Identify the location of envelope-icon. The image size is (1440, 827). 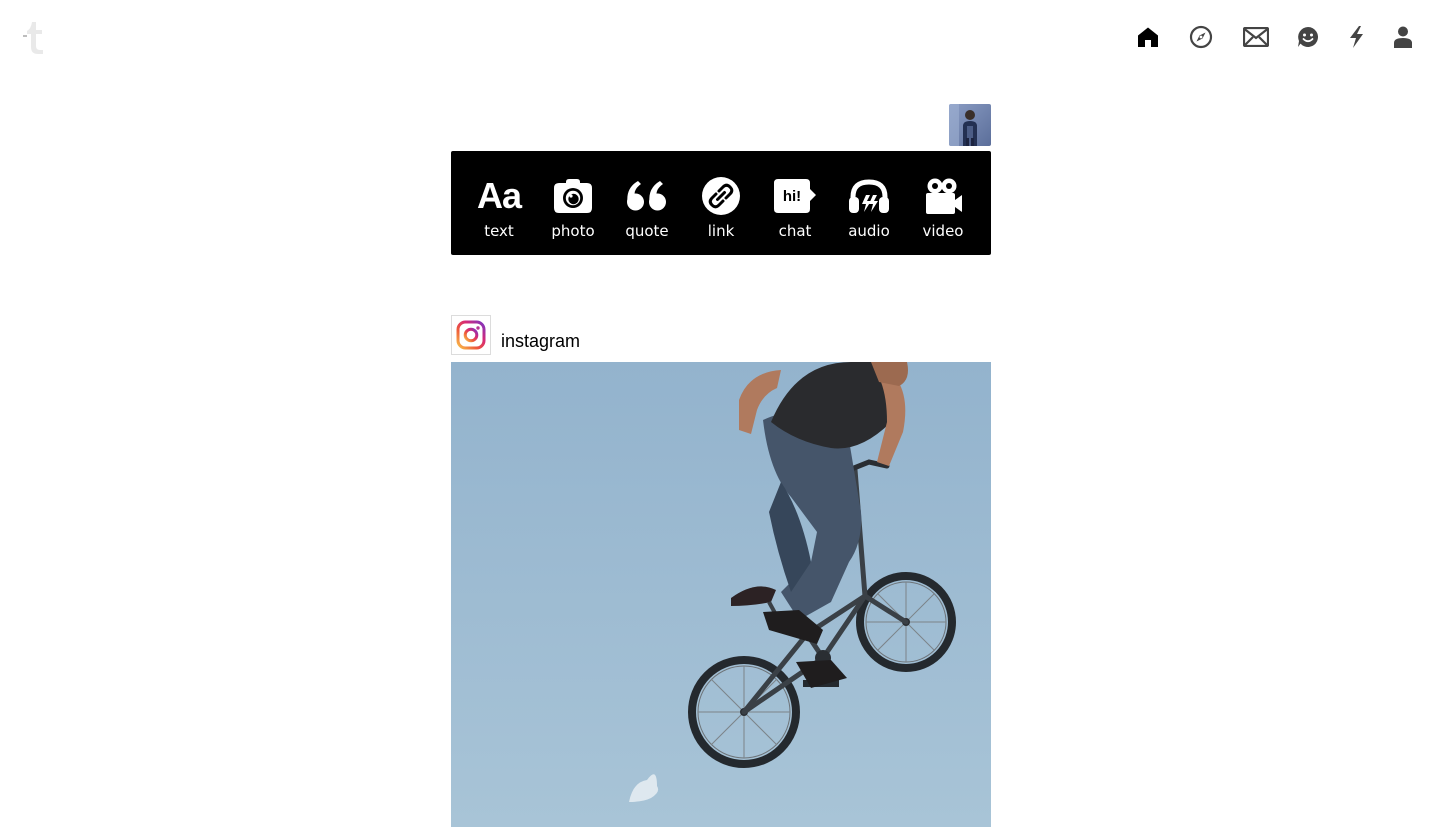
(1256, 37).